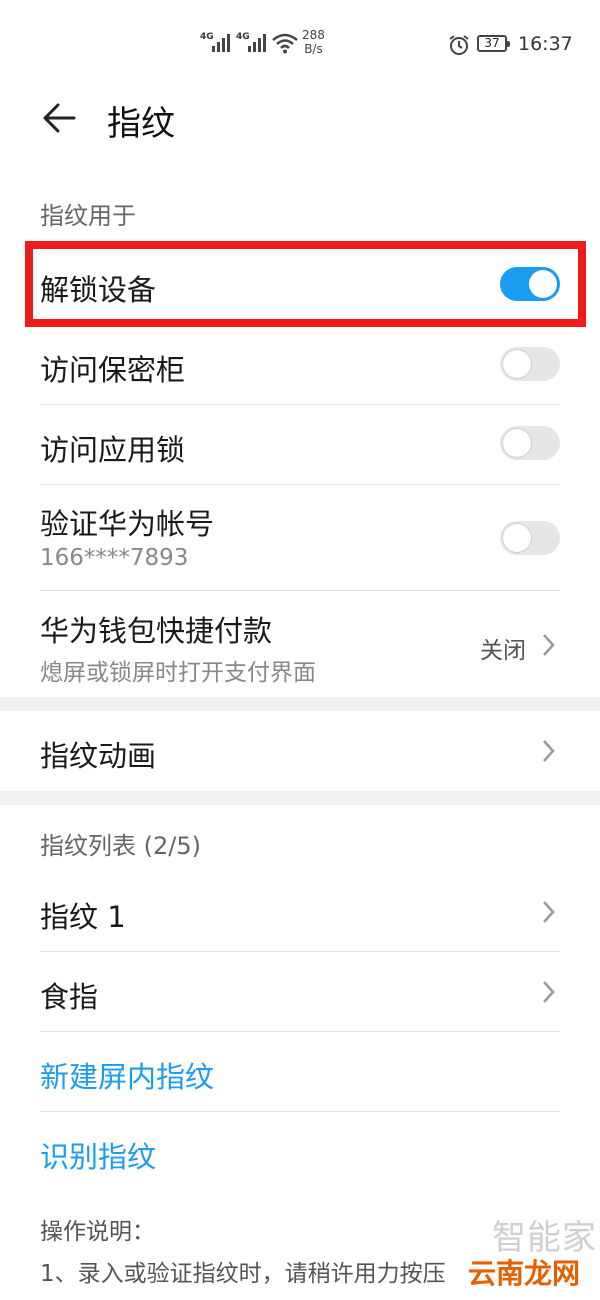 This screenshot has width=600, height=1300. I want to click on row-subtitle: 熄屏或锁屏时打开支付界面, so click(178, 673).